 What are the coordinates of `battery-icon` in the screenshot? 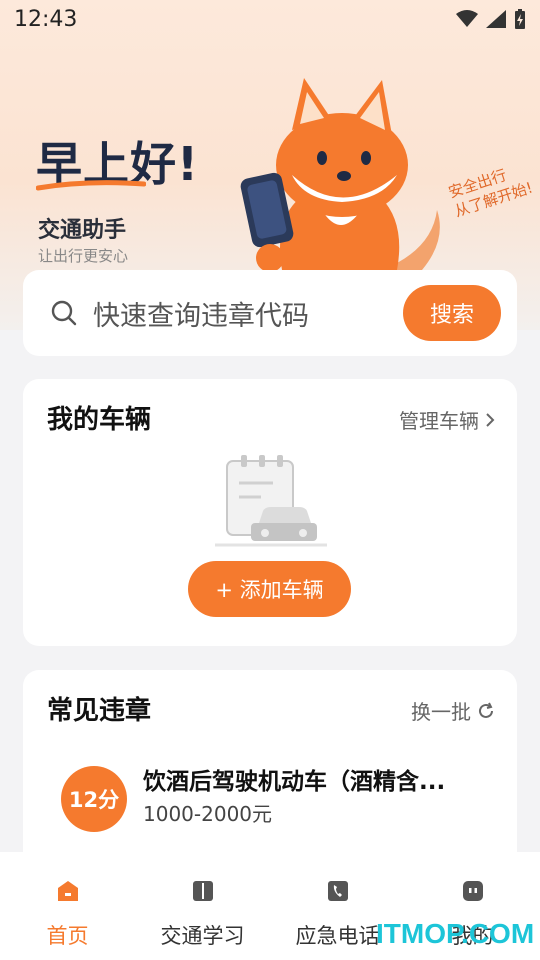 It's located at (520, 19).